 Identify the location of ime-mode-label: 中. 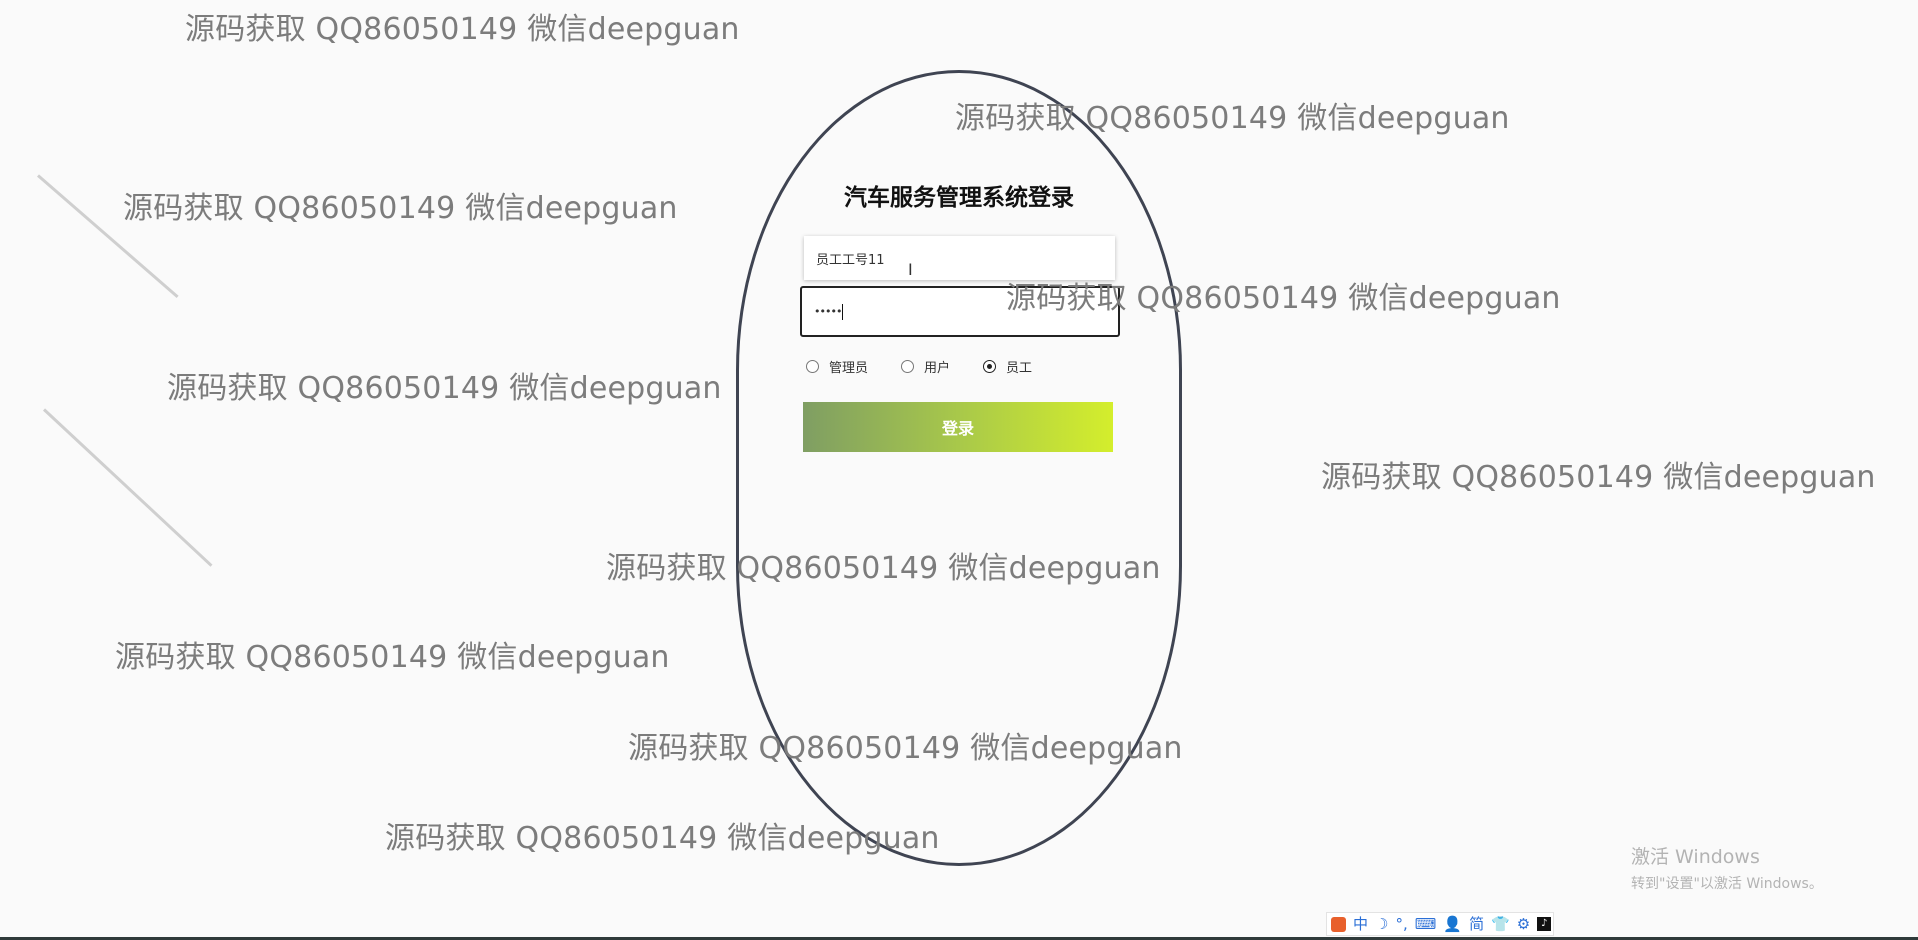
(1360, 924).